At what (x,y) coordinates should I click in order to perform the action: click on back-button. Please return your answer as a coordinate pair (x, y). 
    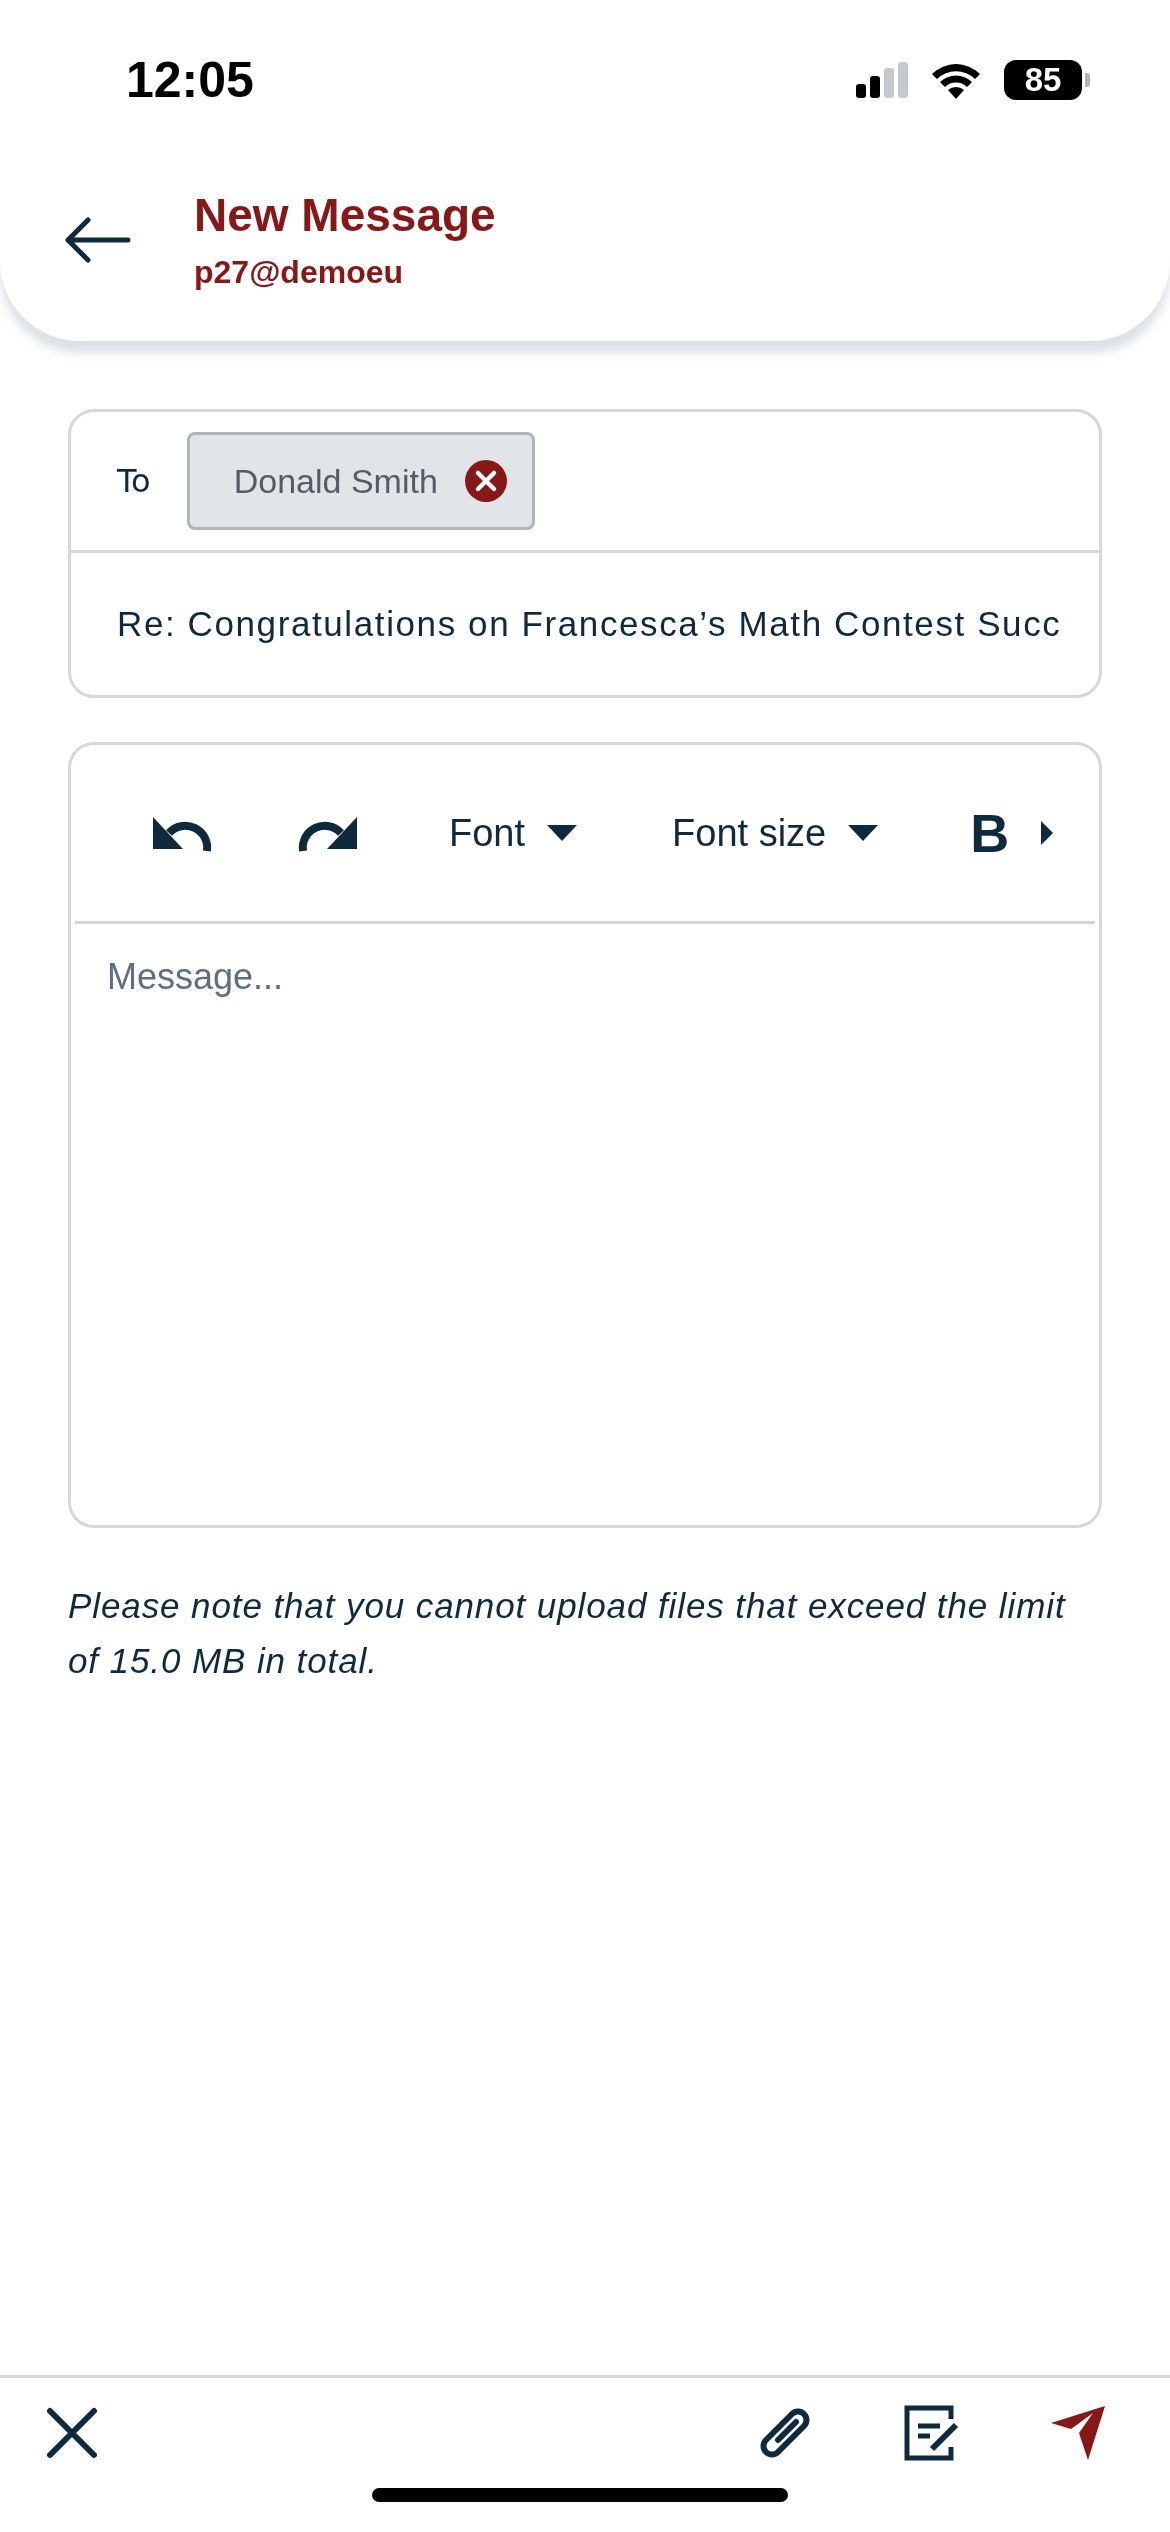
    Looking at the image, I should click on (97, 239).